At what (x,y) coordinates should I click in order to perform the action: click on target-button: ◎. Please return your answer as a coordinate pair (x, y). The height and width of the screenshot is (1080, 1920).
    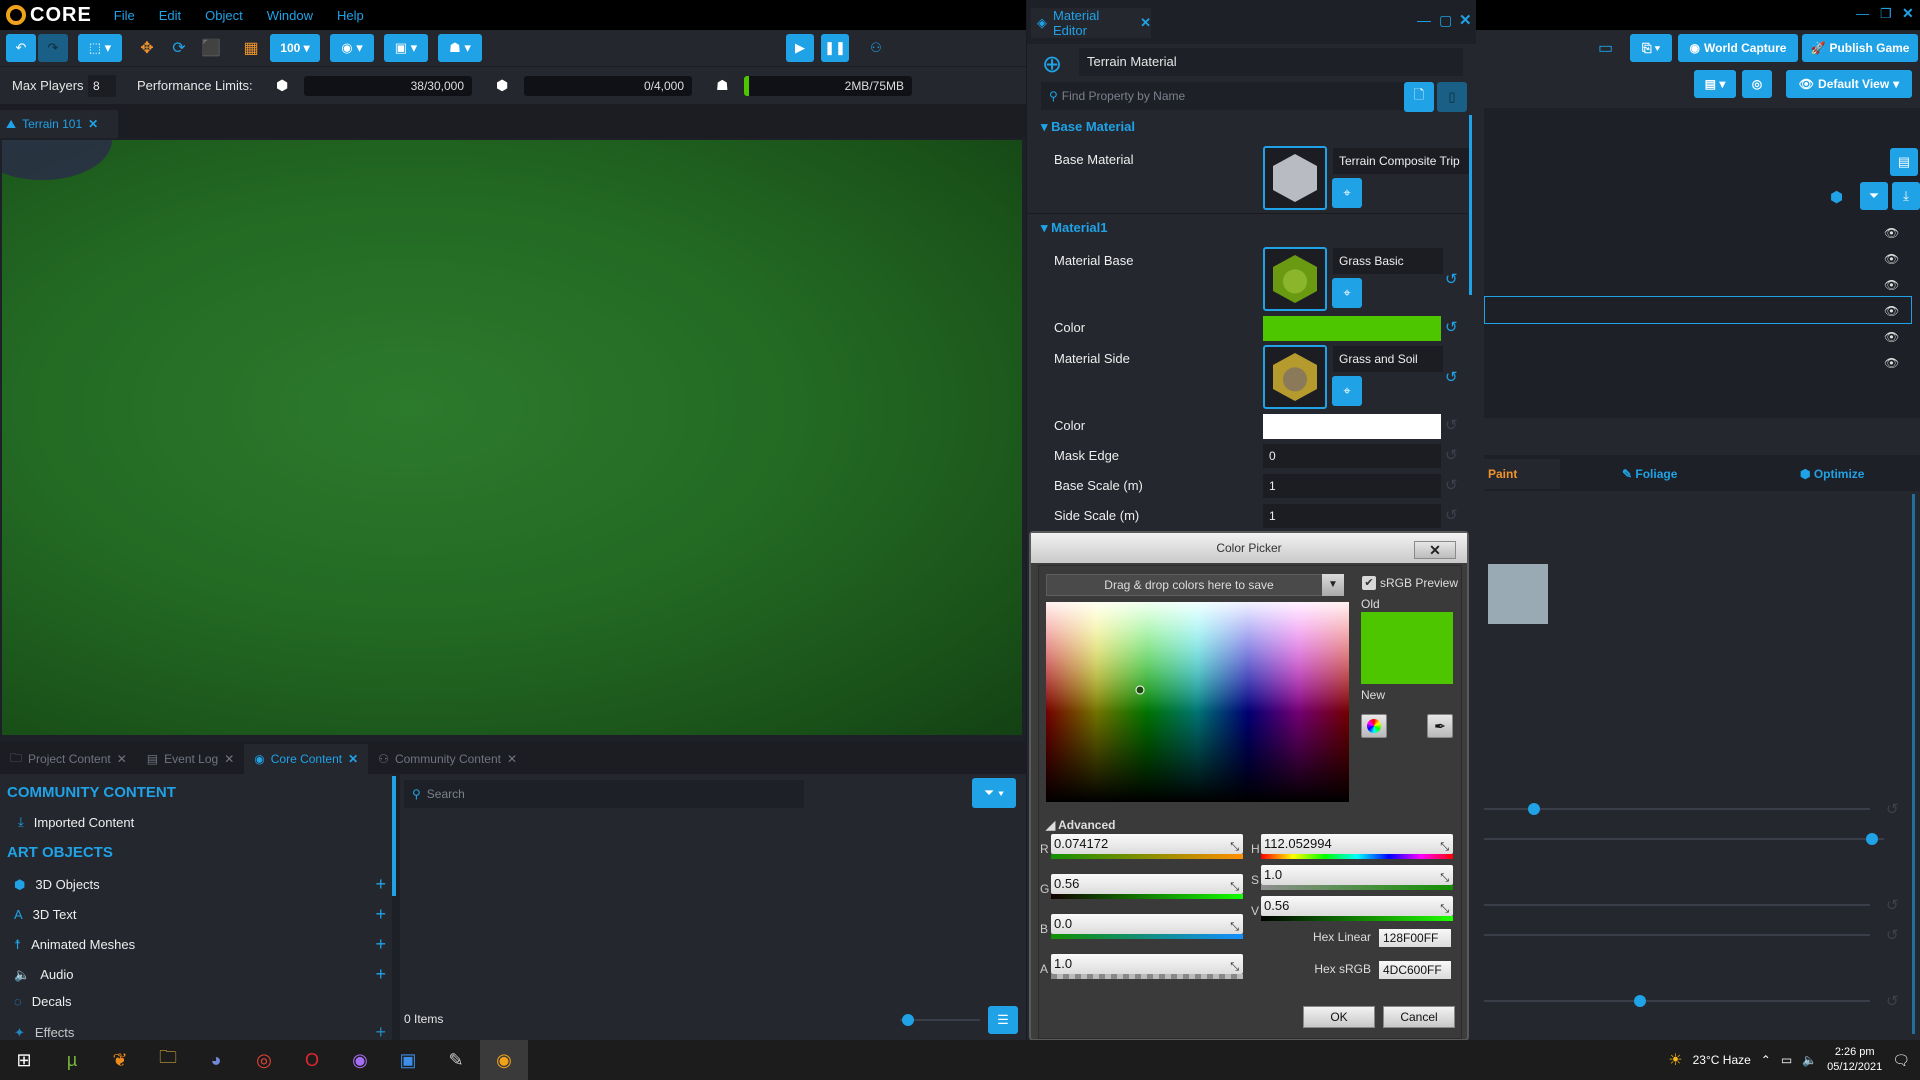
    Looking at the image, I should click on (1757, 84).